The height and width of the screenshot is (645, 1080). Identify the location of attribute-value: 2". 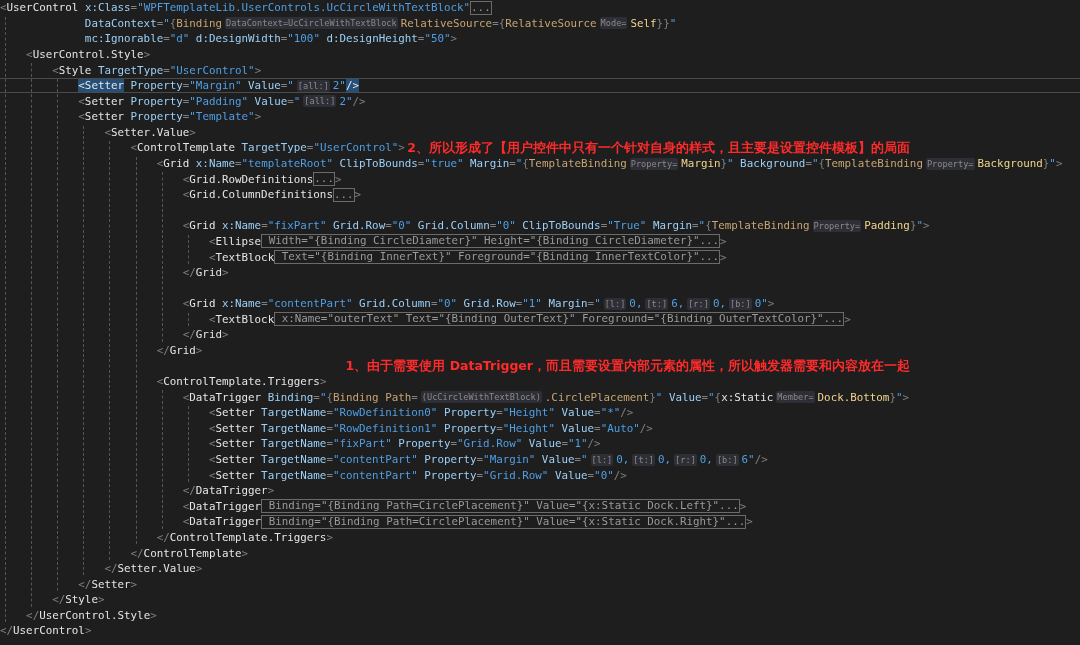
(346, 101).